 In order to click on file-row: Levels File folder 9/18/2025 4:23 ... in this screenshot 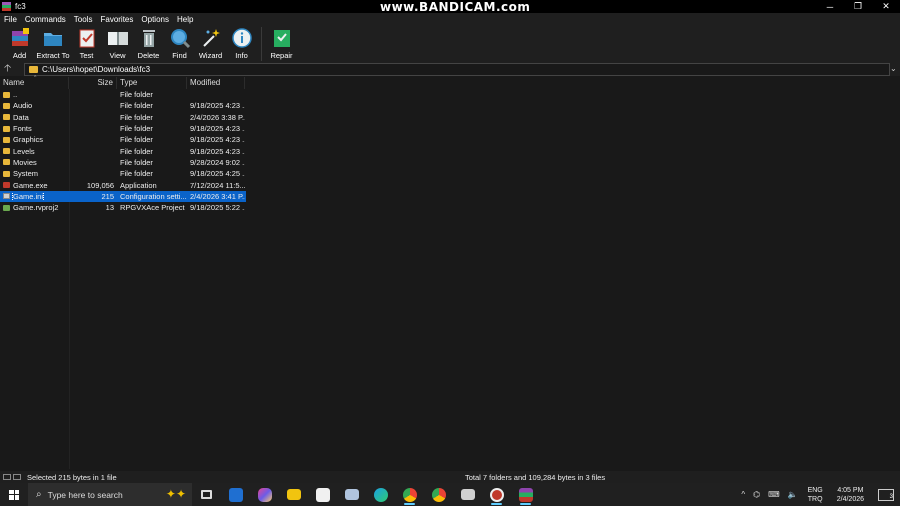, I will do `click(123, 150)`.